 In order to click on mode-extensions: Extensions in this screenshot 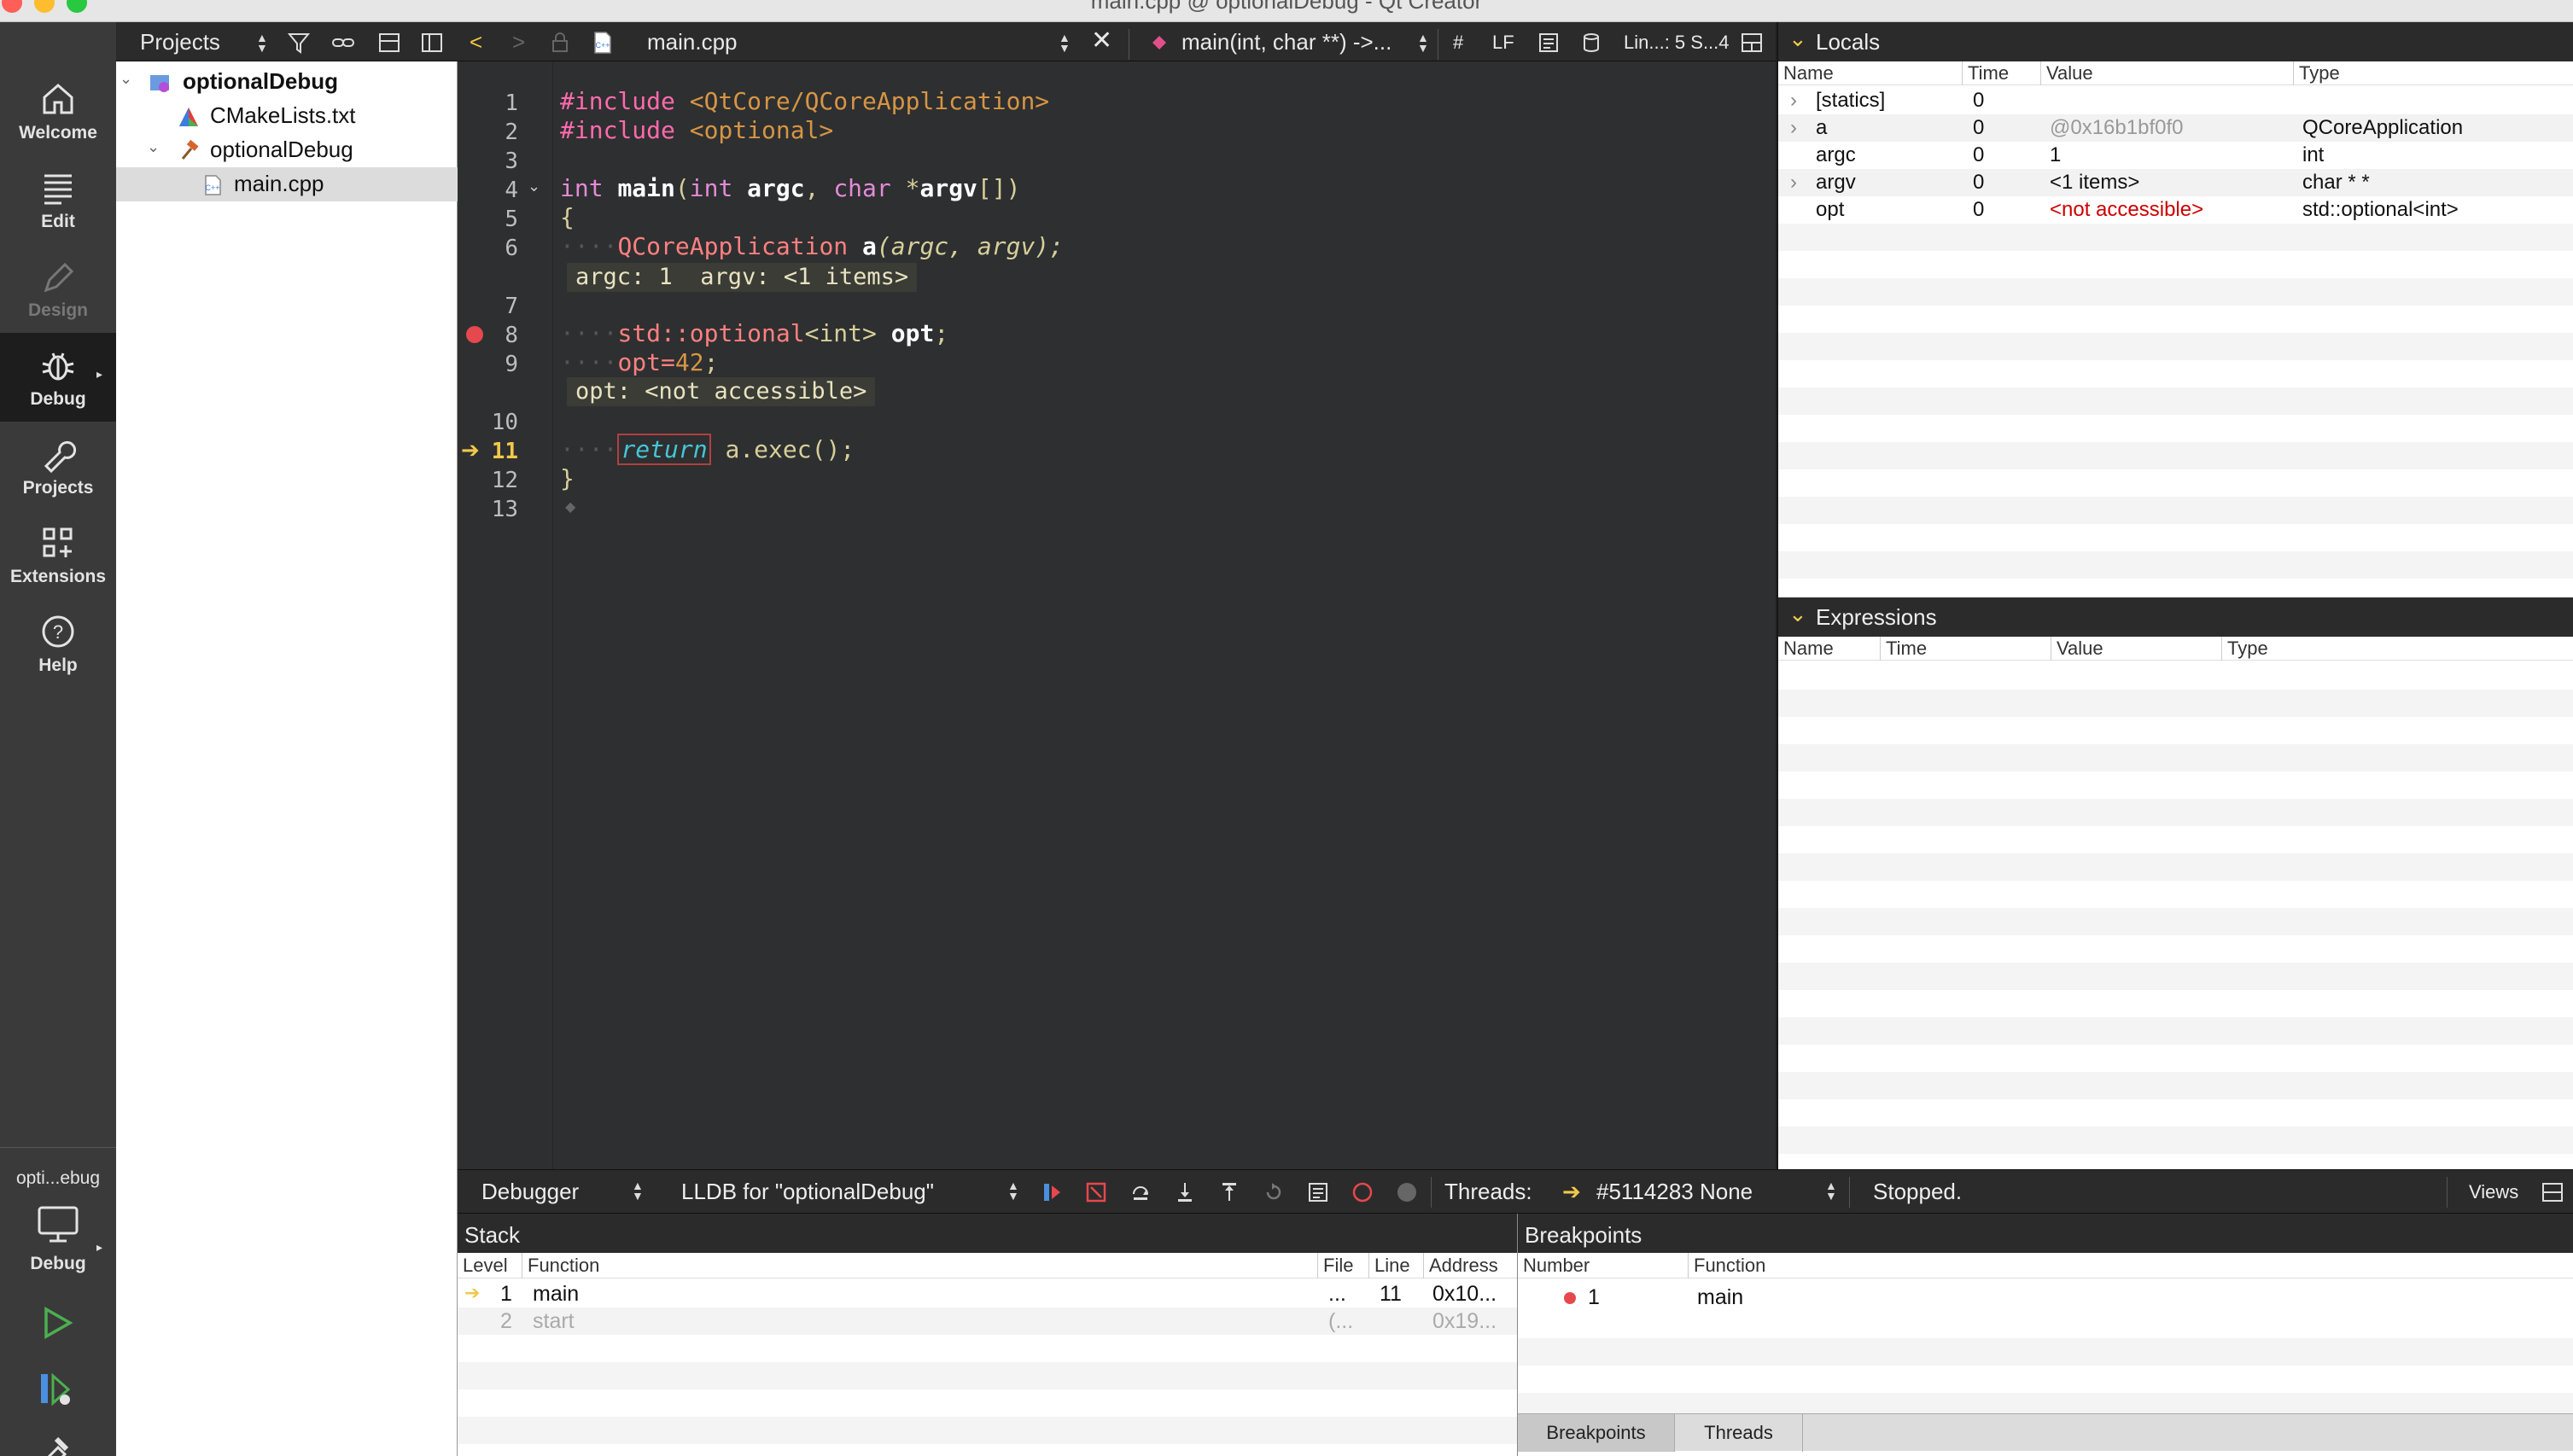, I will do `click(58, 554)`.